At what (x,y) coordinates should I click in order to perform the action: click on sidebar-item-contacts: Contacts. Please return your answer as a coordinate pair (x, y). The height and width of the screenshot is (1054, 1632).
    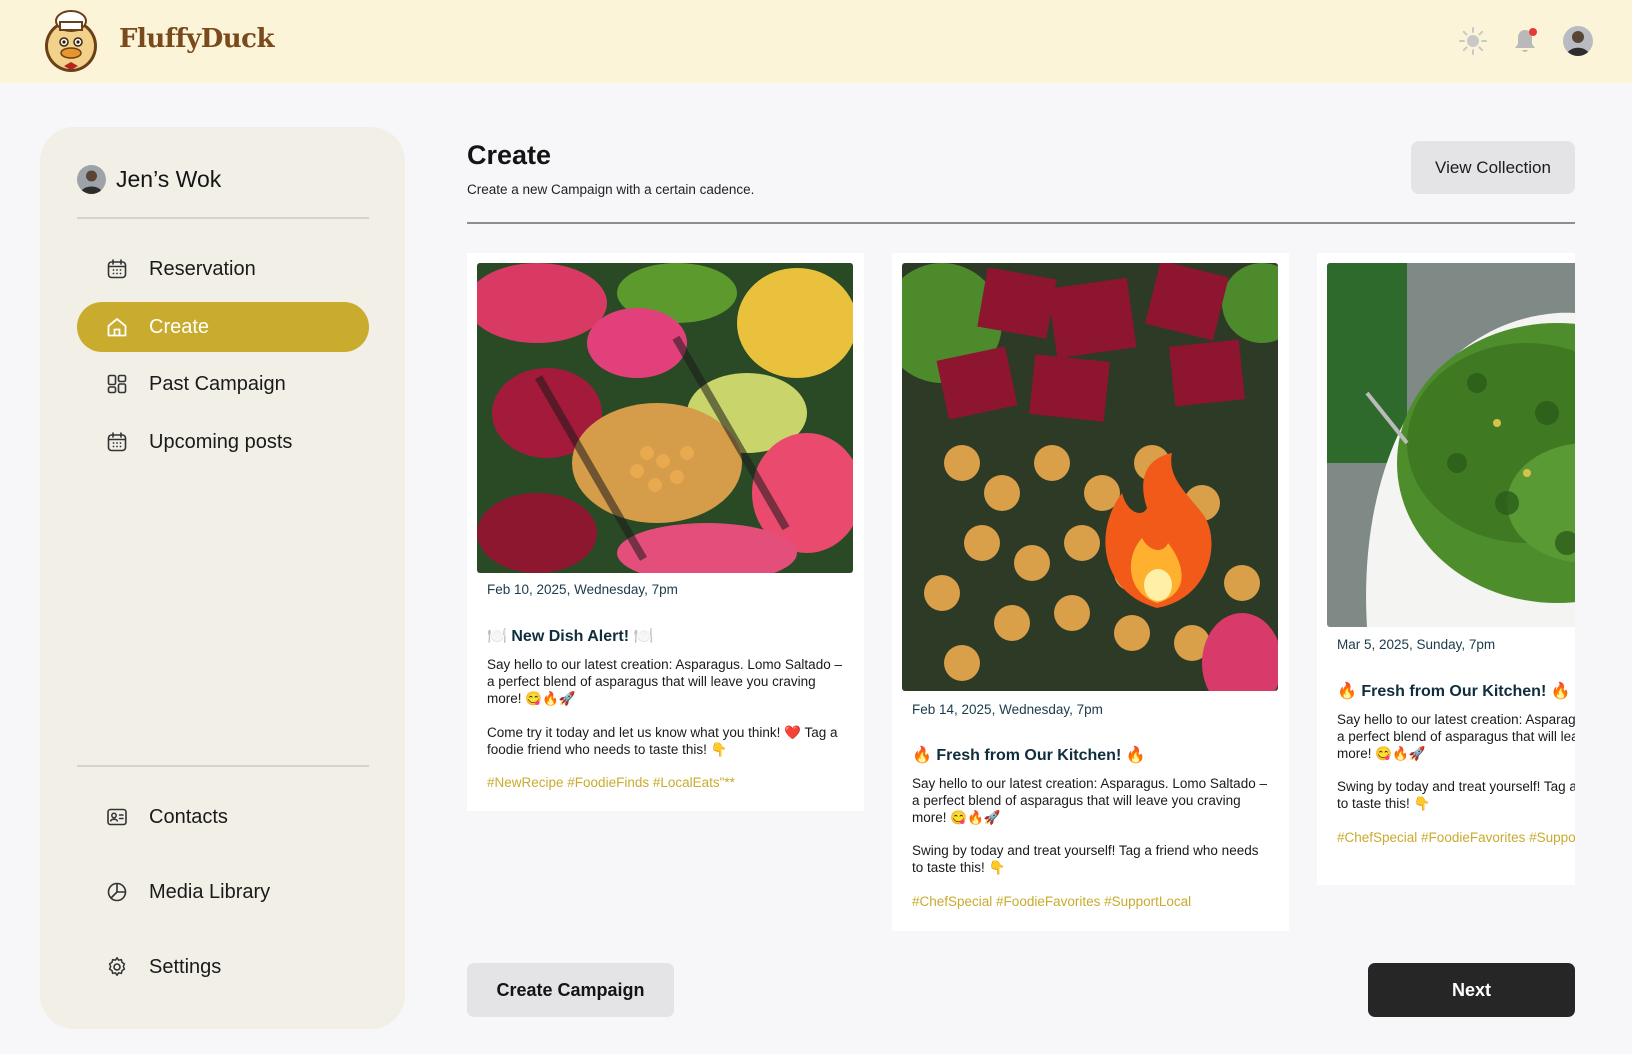
    Looking at the image, I should click on (223, 817).